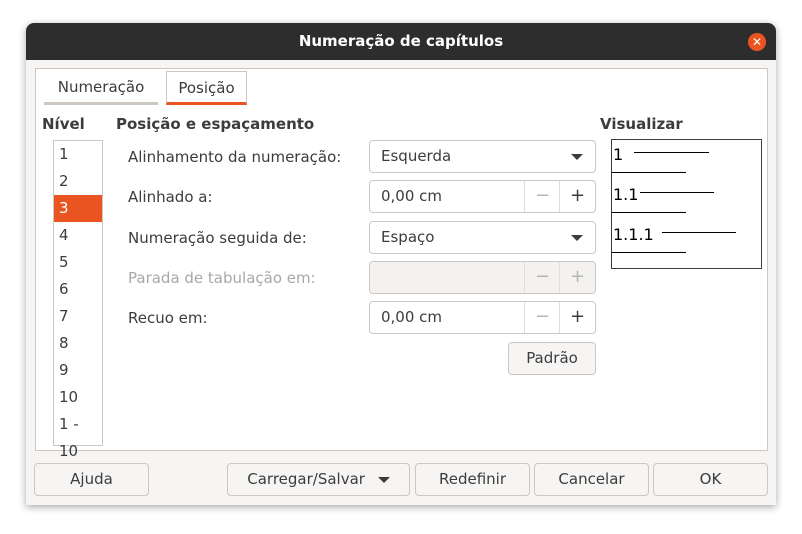 The width and height of the screenshot is (802, 534). Describe the element at coordinates (78, 316) in the screenshot. I see `level-item: 7` at that location.